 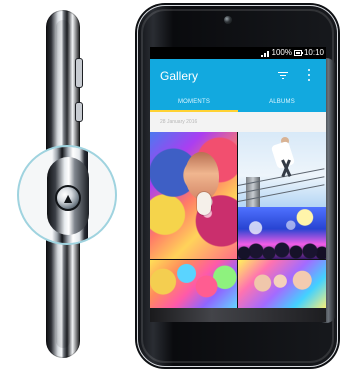 I want to click on camera-icon, so click(x=228, y=20).